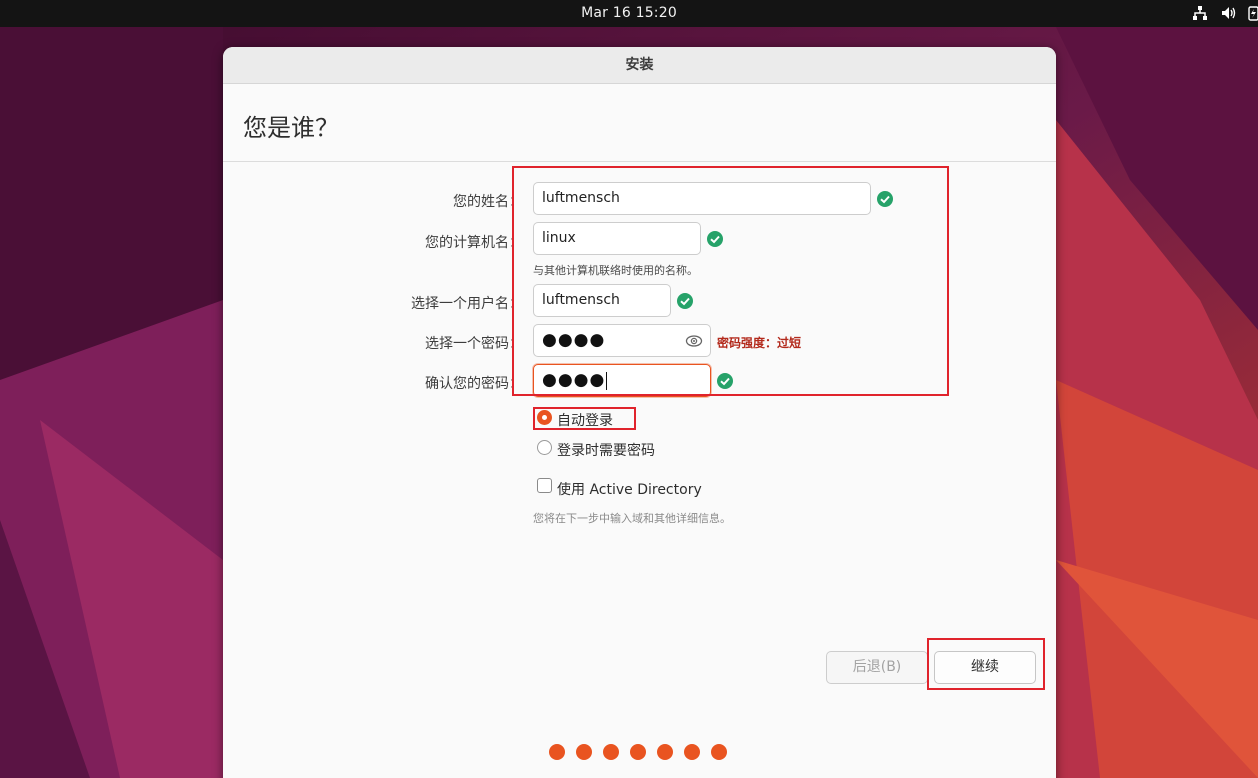 Image resolution: width=1258 pixels, height=778 pixels. I want to click on active-directory-hint: 您将在下一步中输入域和其他详细信息。, so click(632, 518).